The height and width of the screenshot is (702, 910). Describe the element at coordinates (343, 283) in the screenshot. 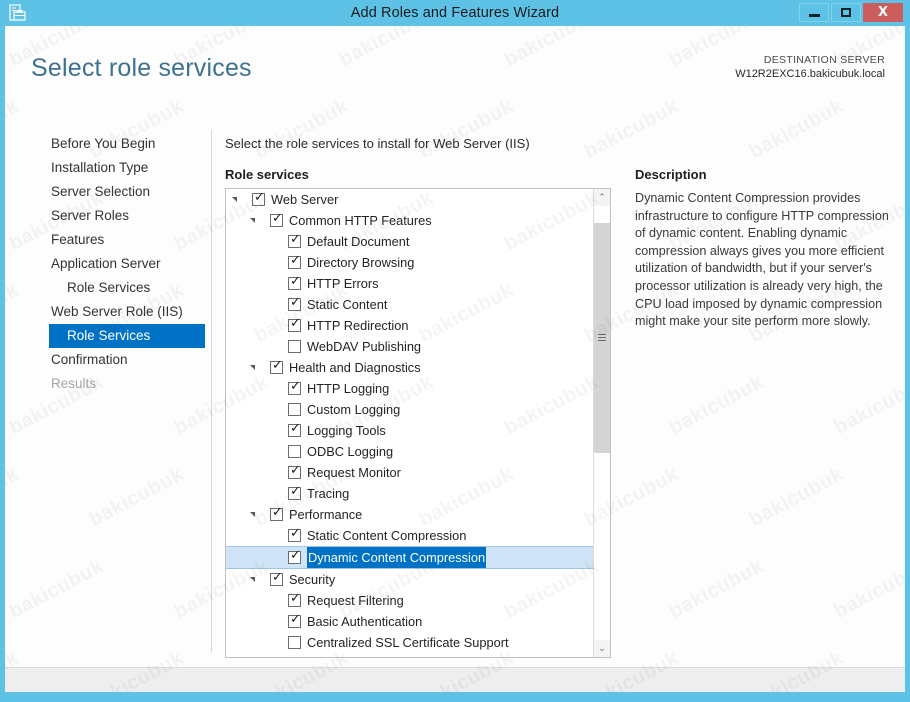

I see `tree-item-label: HTTP Errors` at that location.